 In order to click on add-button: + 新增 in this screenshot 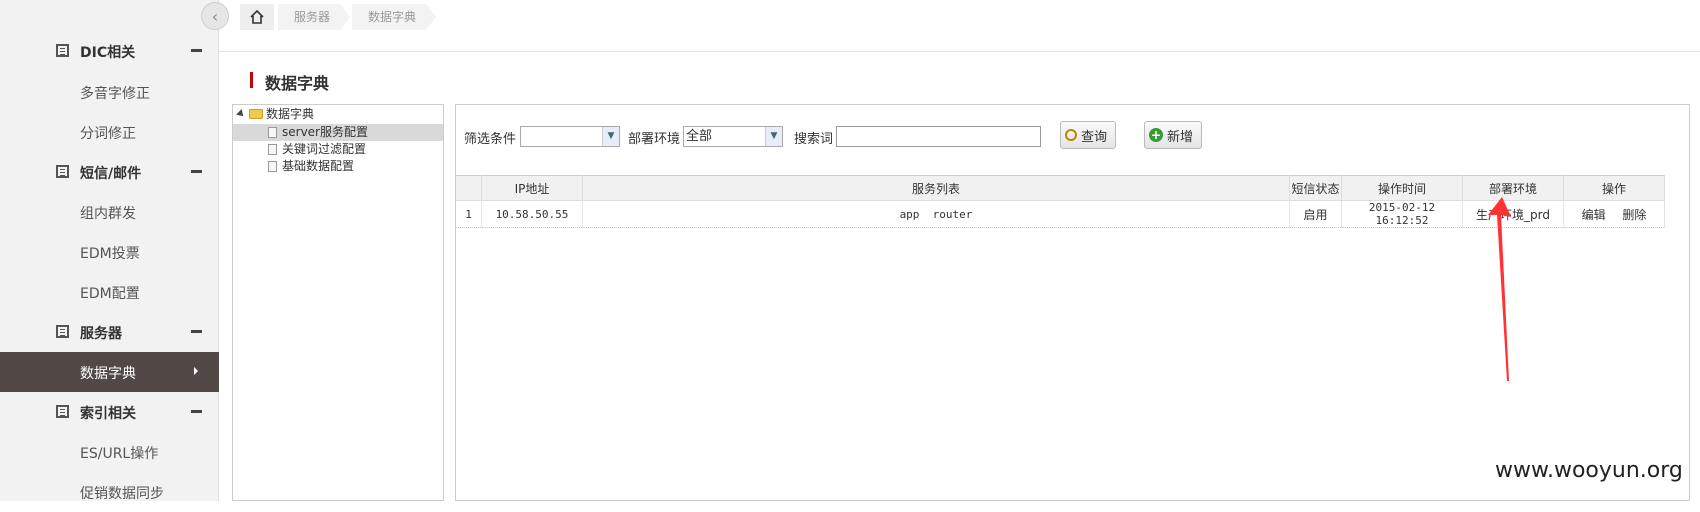, I will do `click(1173, 135)`.